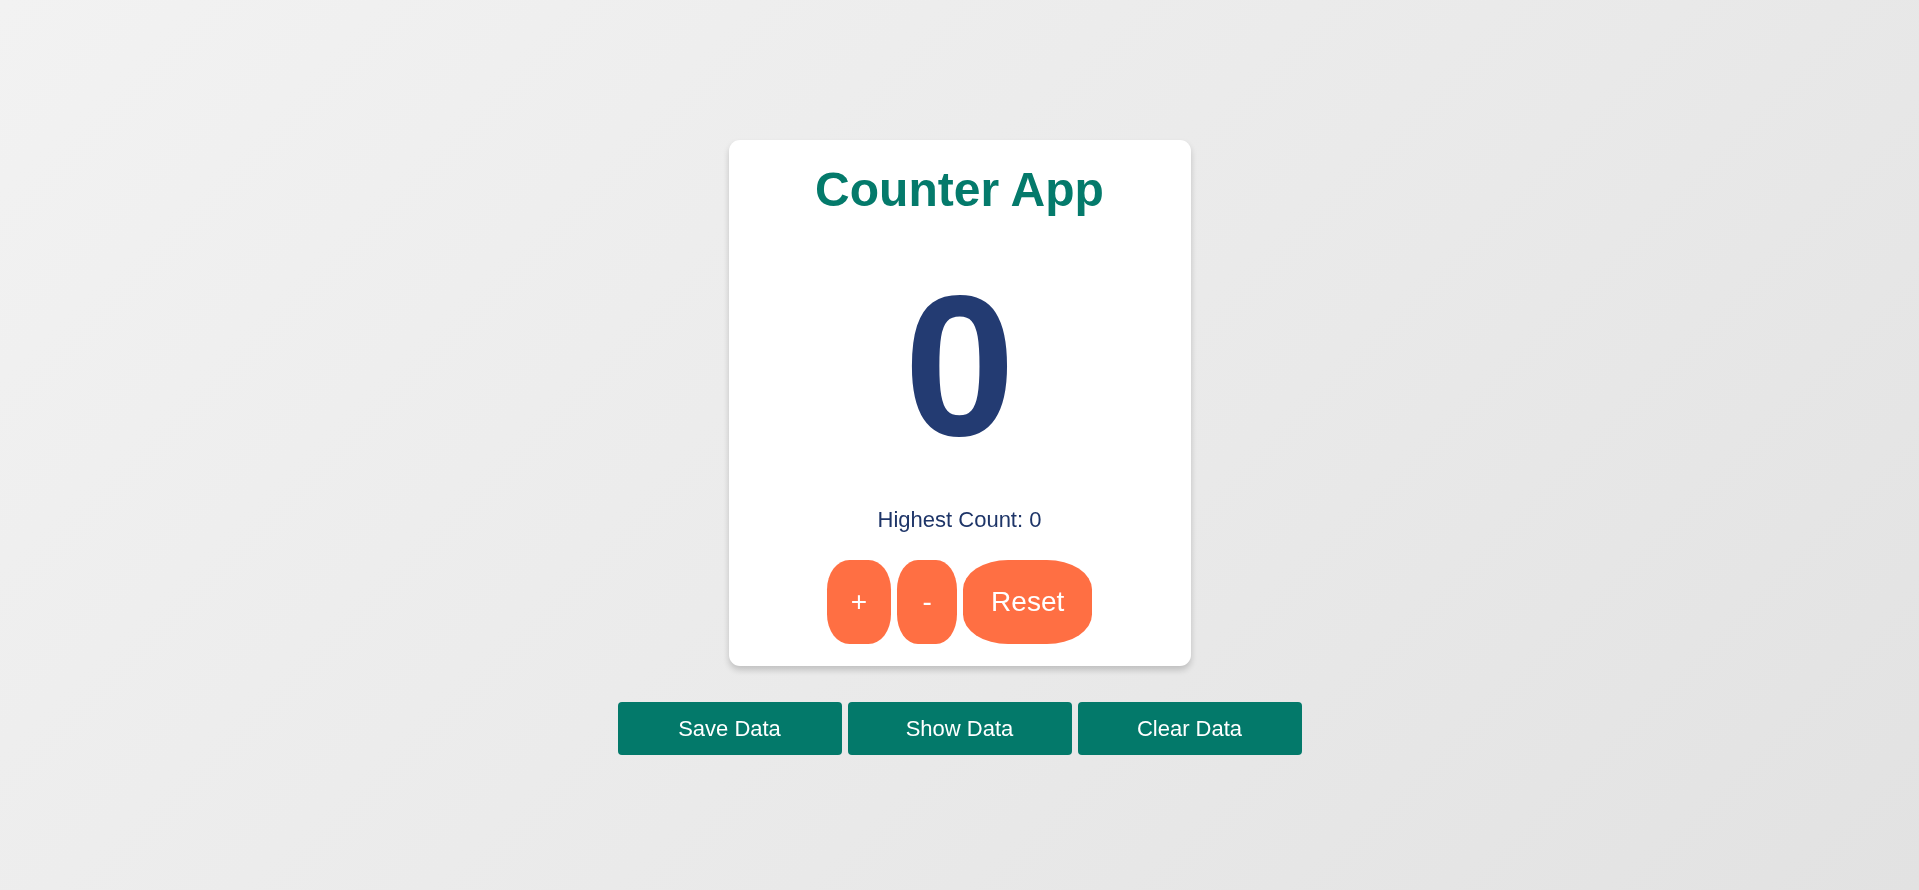  I want to click on counter-value: 0, so click(959, 366).